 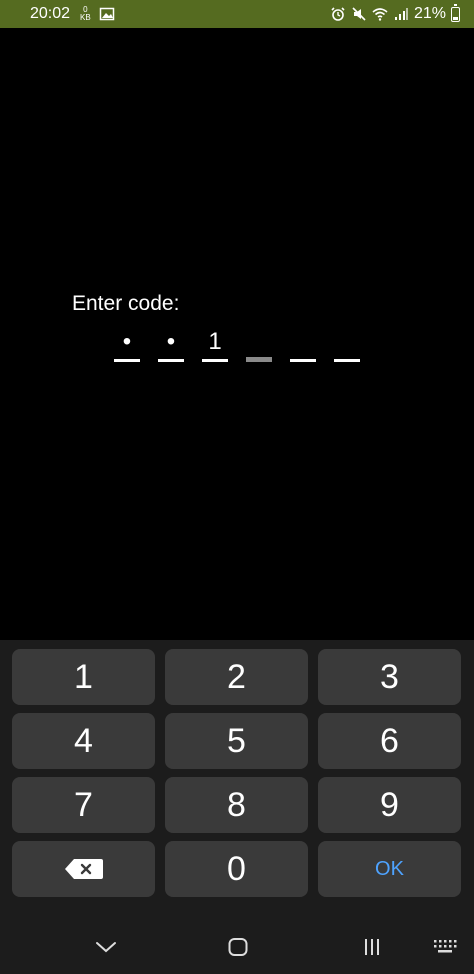 I want to click on status-left: 20:02 0 KB, so click(x=72, y=14).